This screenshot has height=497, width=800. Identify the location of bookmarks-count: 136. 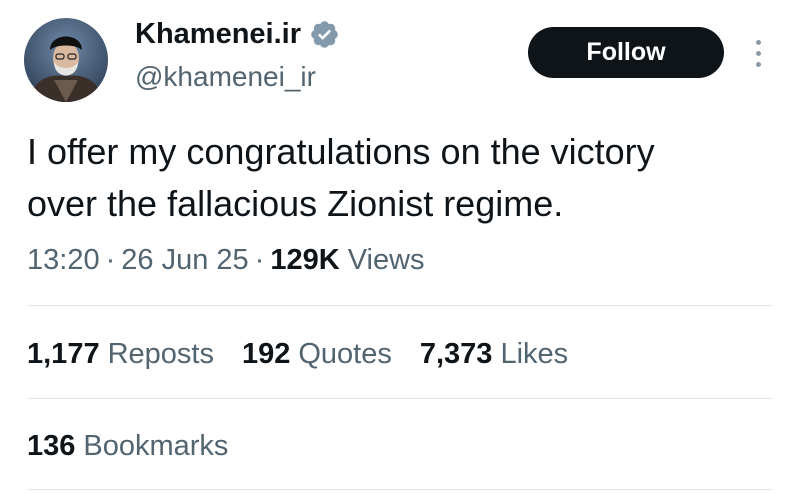
(51, 446).